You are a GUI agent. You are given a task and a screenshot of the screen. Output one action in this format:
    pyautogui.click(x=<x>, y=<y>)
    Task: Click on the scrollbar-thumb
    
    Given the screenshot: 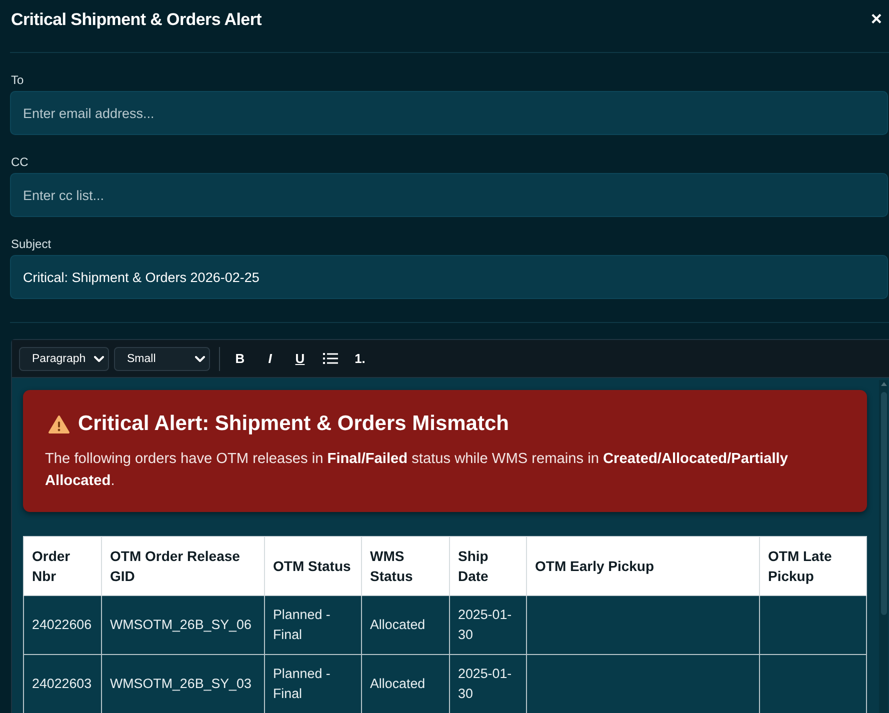 What is the action you would take?
    pyautogui.click(x=883, y=503)
    